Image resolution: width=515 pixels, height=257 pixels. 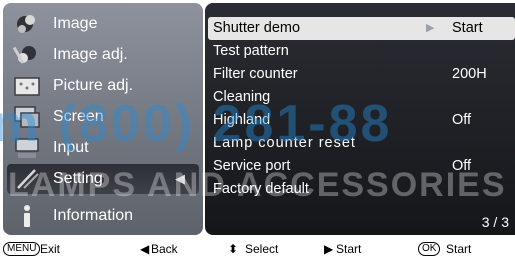 I want to click on menu-key: MENU, so click(x=22, y=249).